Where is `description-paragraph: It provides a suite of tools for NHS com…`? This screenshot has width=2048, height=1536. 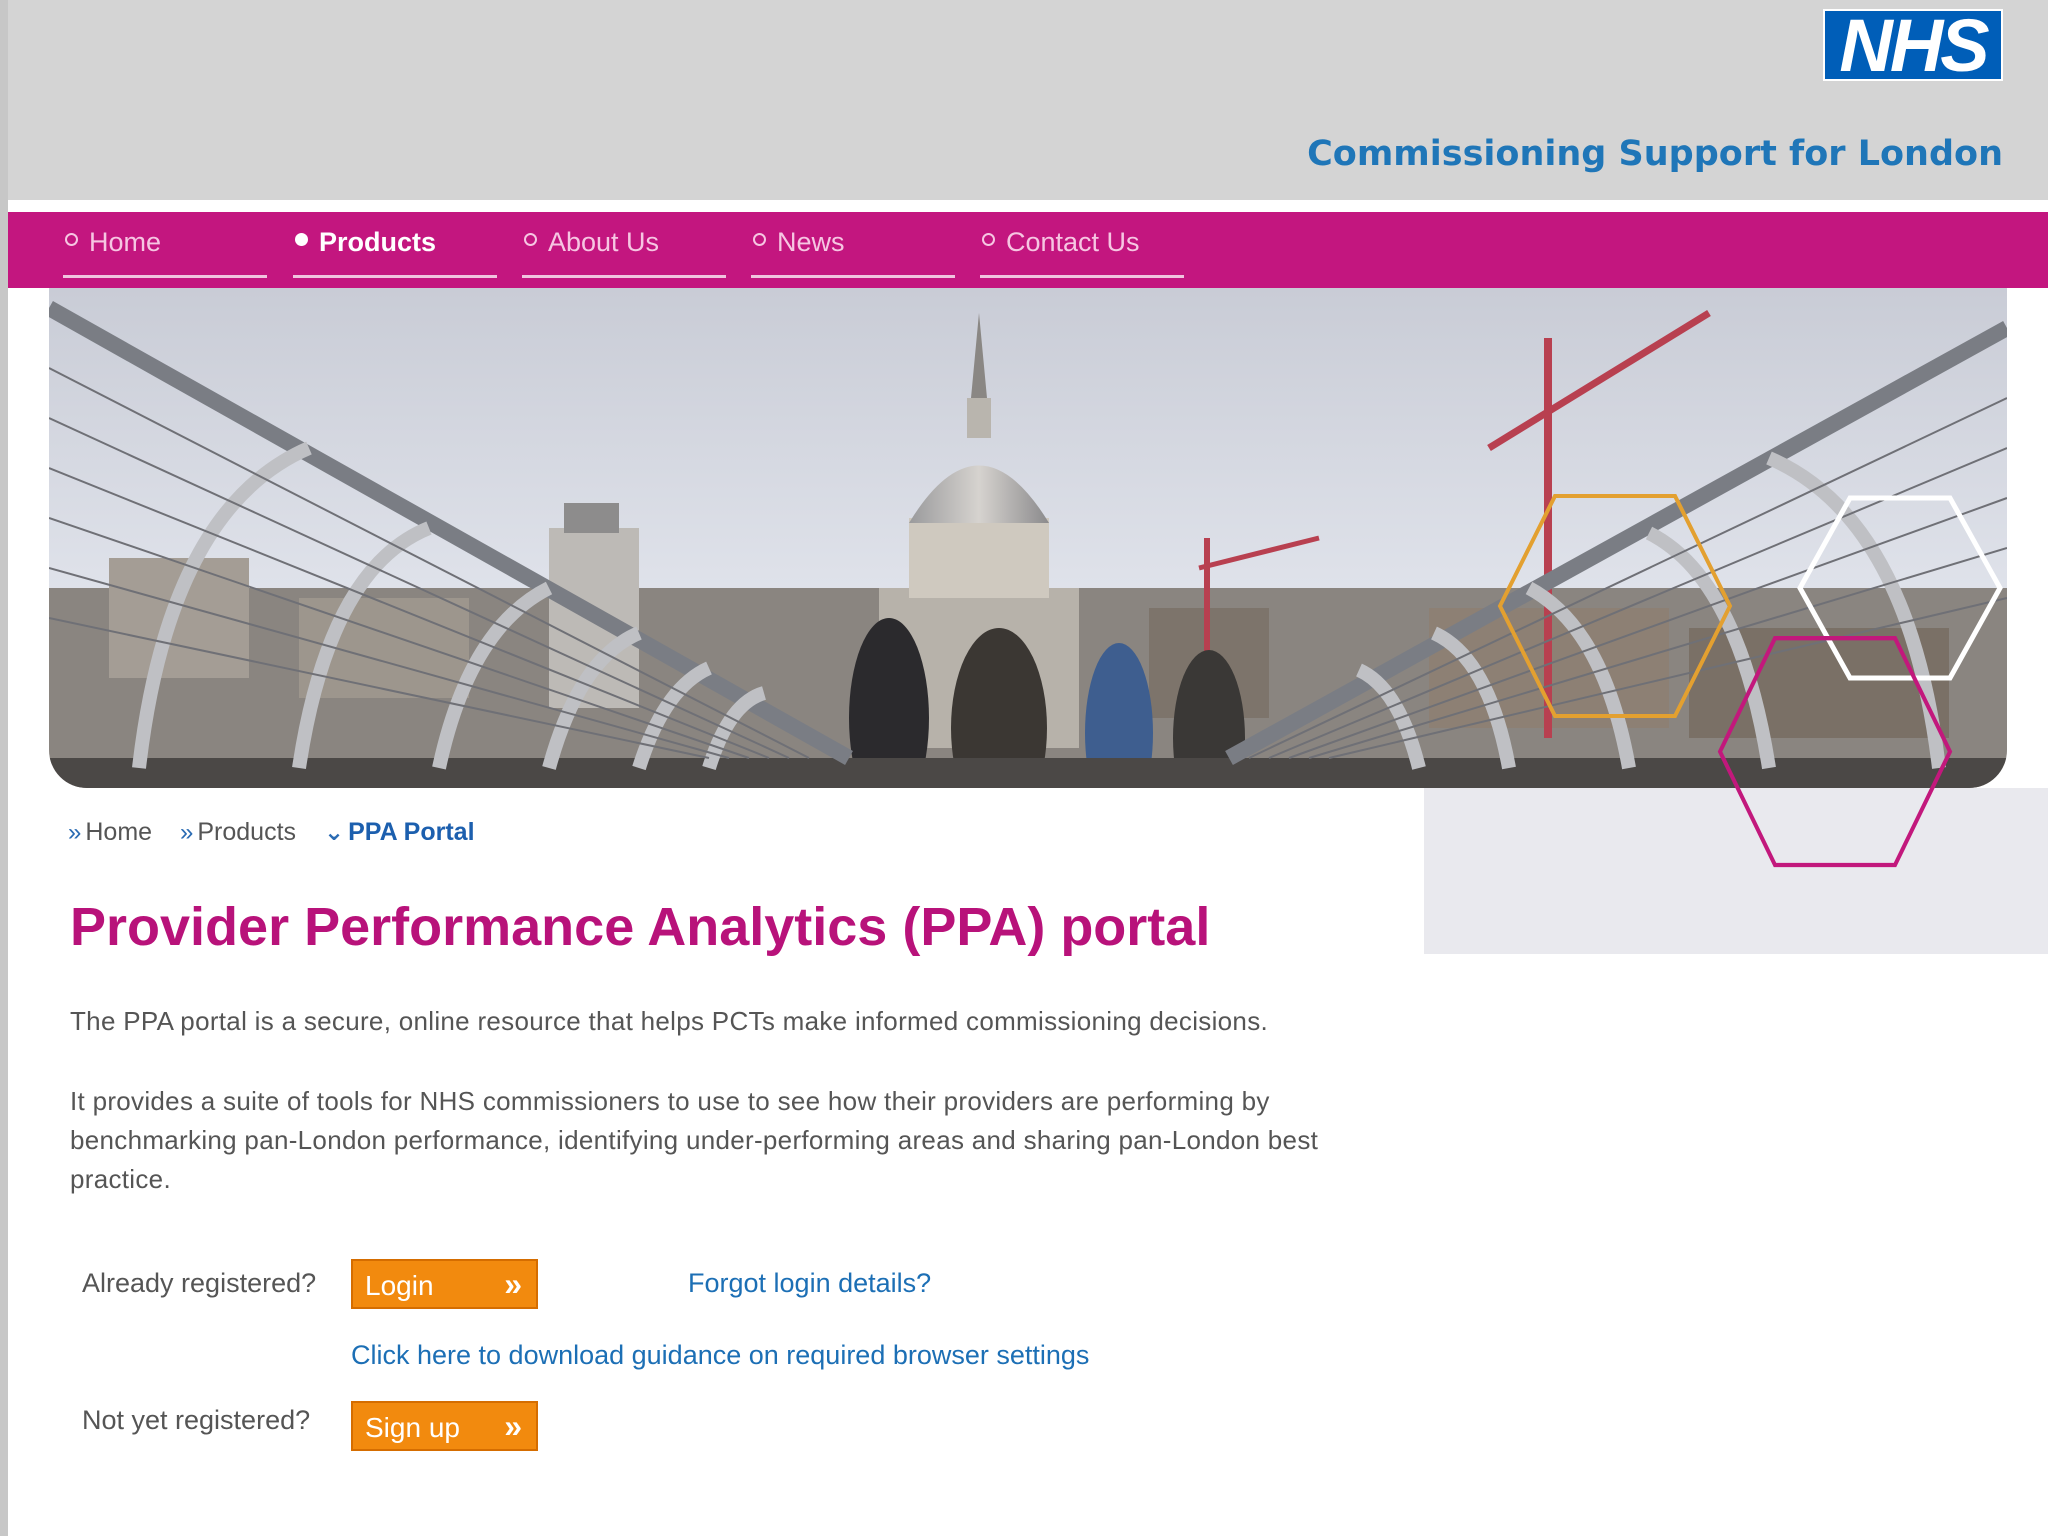 description-paragraph: It provides a suite of tools for NHS com… is located at coordinates (694, 1140).